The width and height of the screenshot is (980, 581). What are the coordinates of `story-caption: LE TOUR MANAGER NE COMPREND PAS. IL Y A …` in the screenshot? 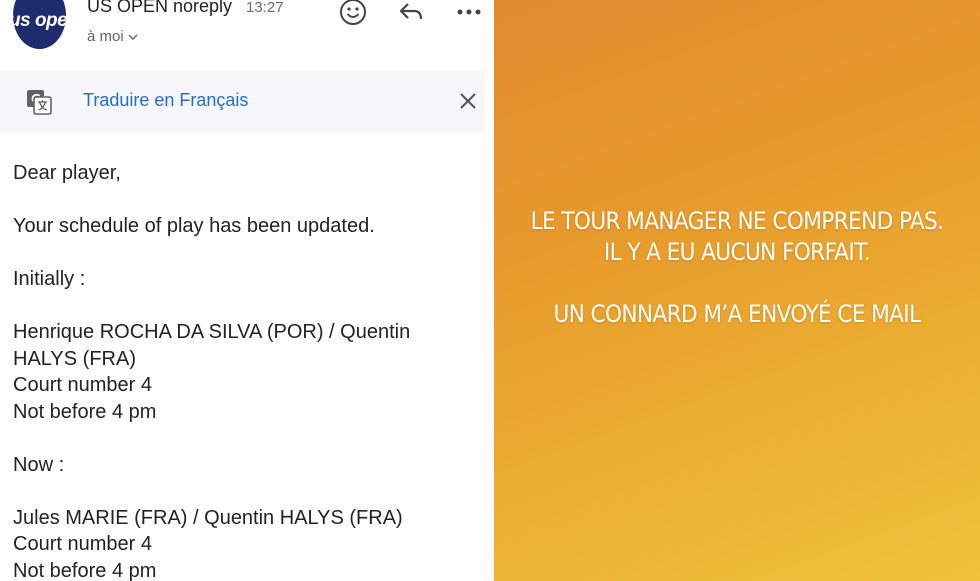 It's located at (737, 268).